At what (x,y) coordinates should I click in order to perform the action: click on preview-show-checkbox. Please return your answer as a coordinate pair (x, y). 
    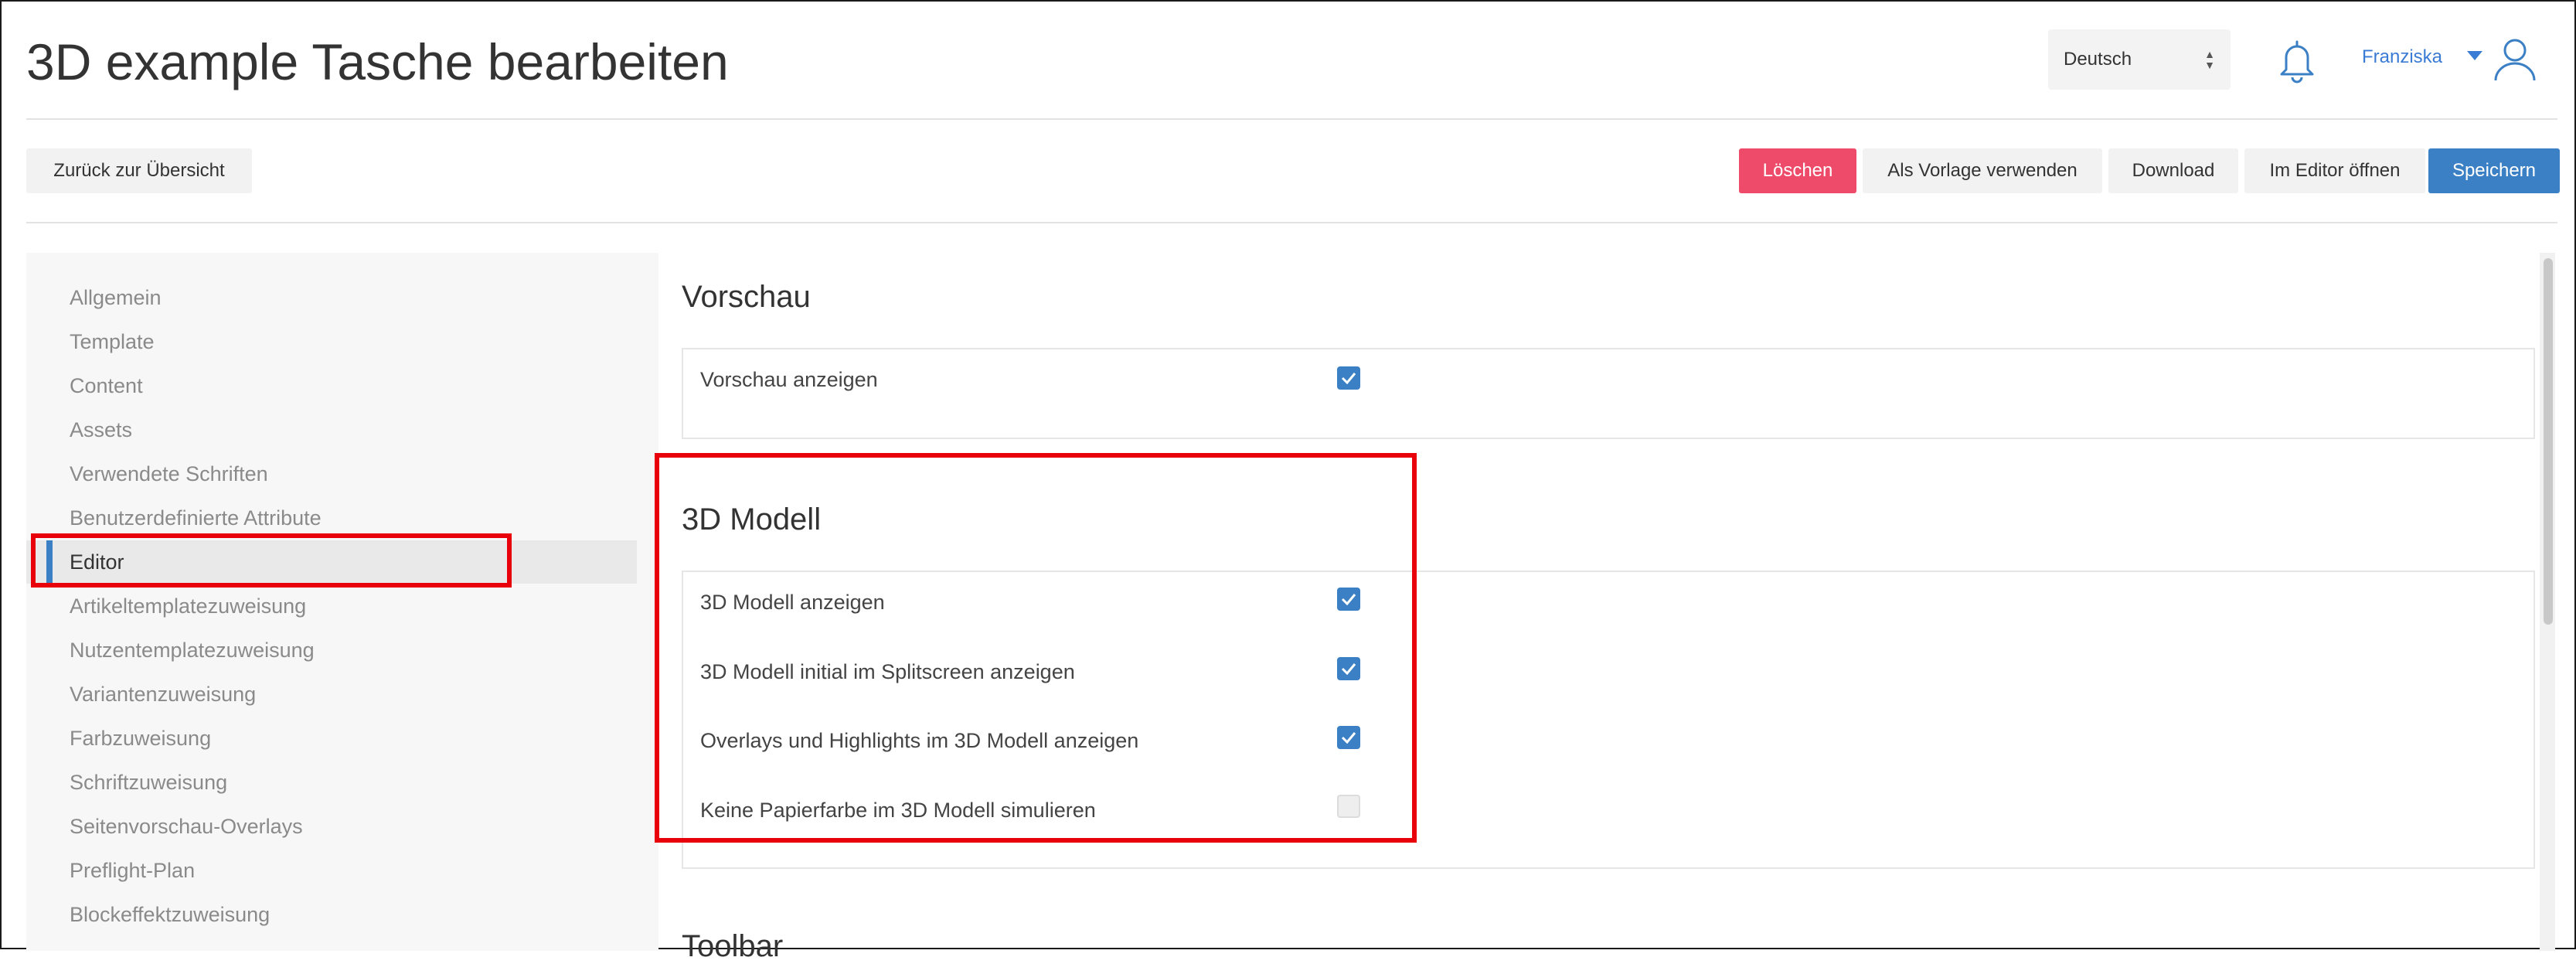
    Looking at the image, I should click on (1348, 378).